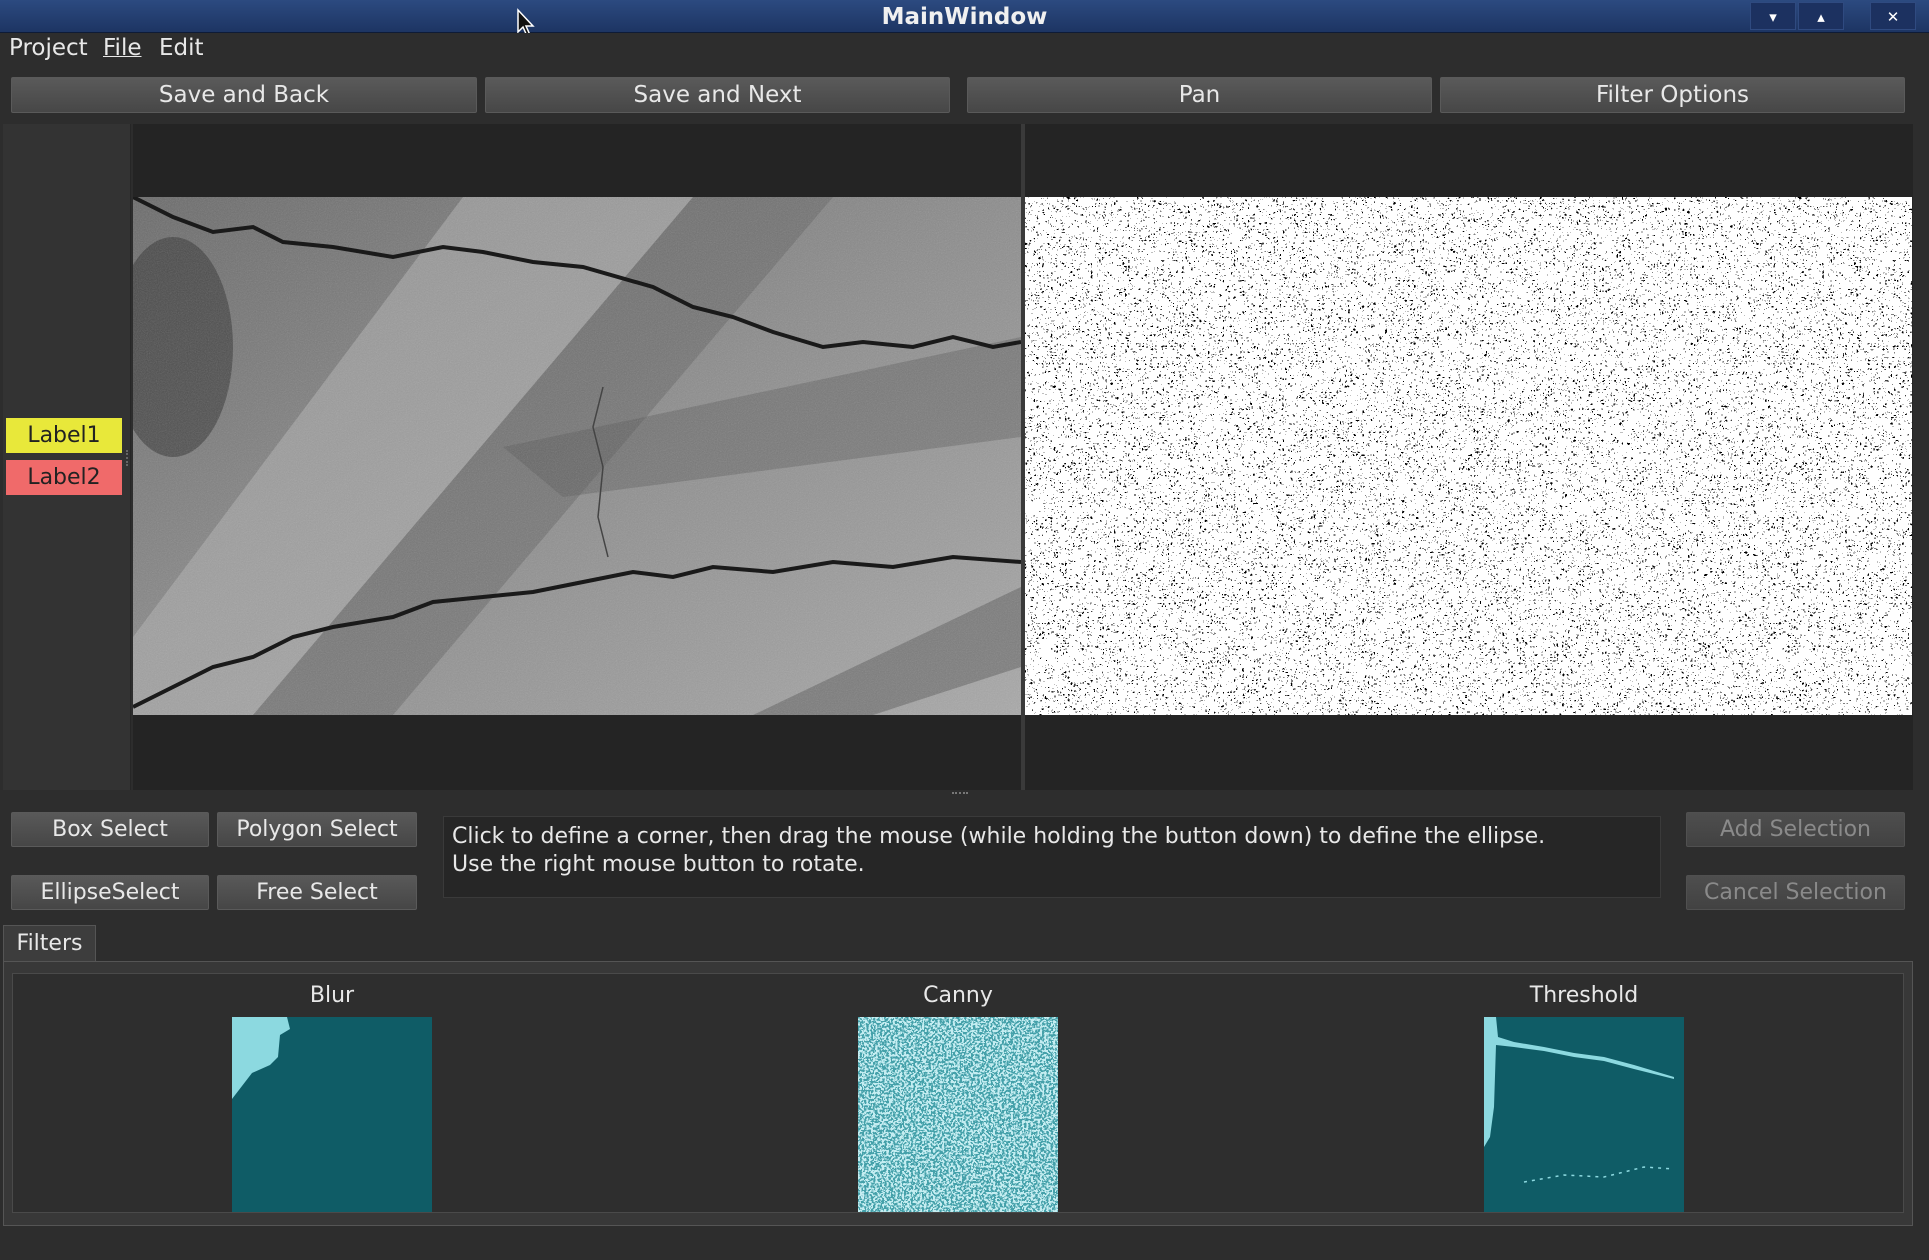  Describe the element at coordinates (958, 995) in the screenshot. I see `filter-name-canny: Canny` at that location.